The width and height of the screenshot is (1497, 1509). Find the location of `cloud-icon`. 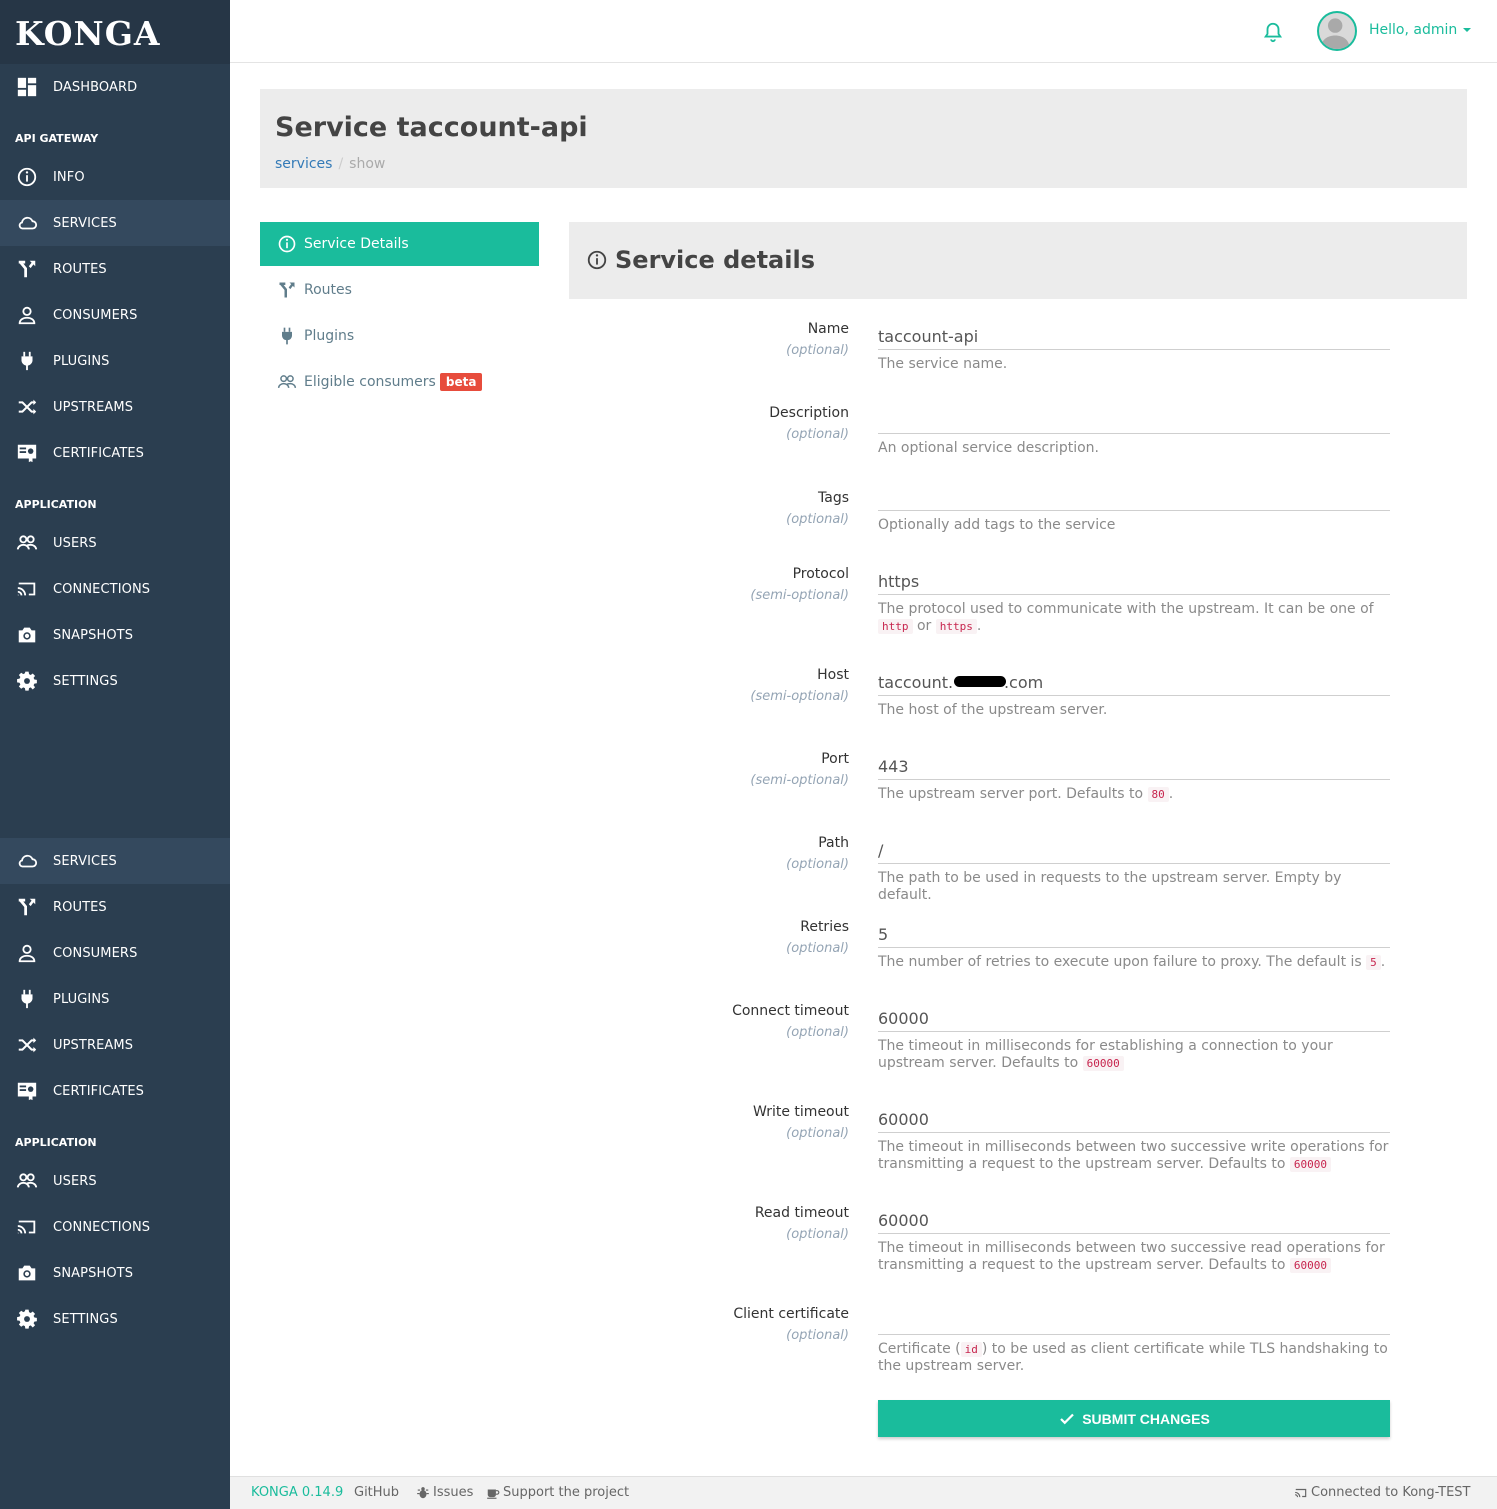

cloud-icon is located at coordinates (27, 223).